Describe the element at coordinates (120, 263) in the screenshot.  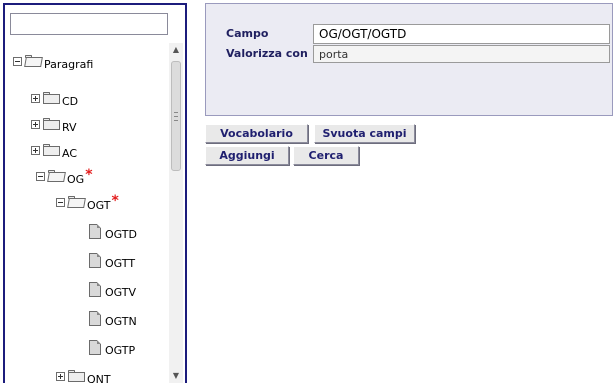
I see `tree-node-label: OGTT` at that location.